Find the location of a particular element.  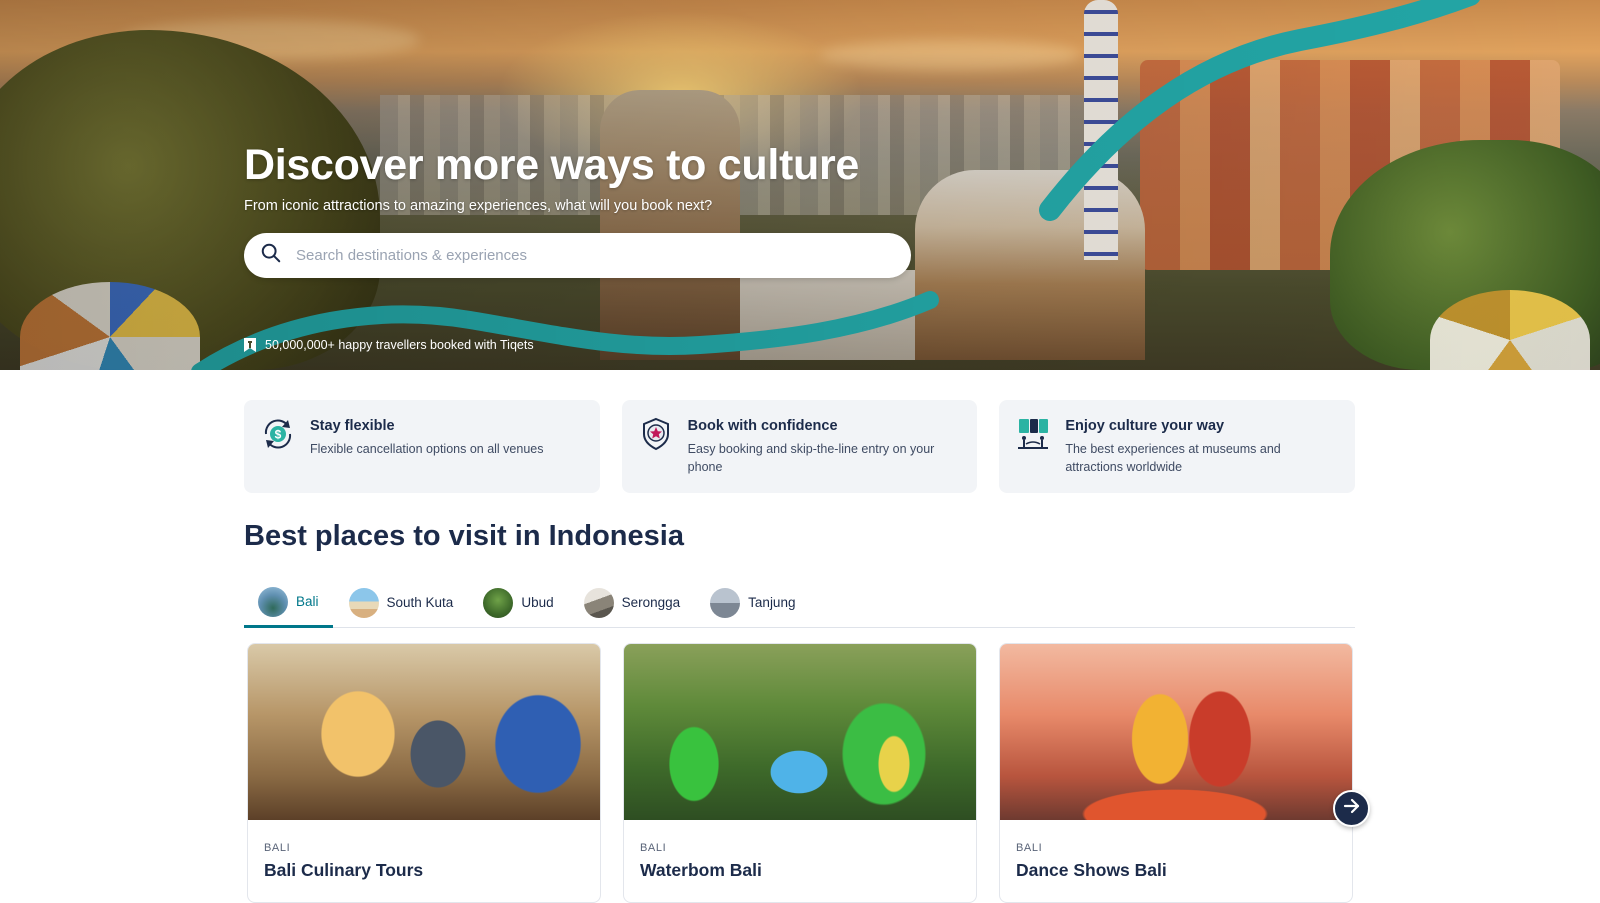

place-card: BALI Waterbom Bali is located at coordinates (800, 773).